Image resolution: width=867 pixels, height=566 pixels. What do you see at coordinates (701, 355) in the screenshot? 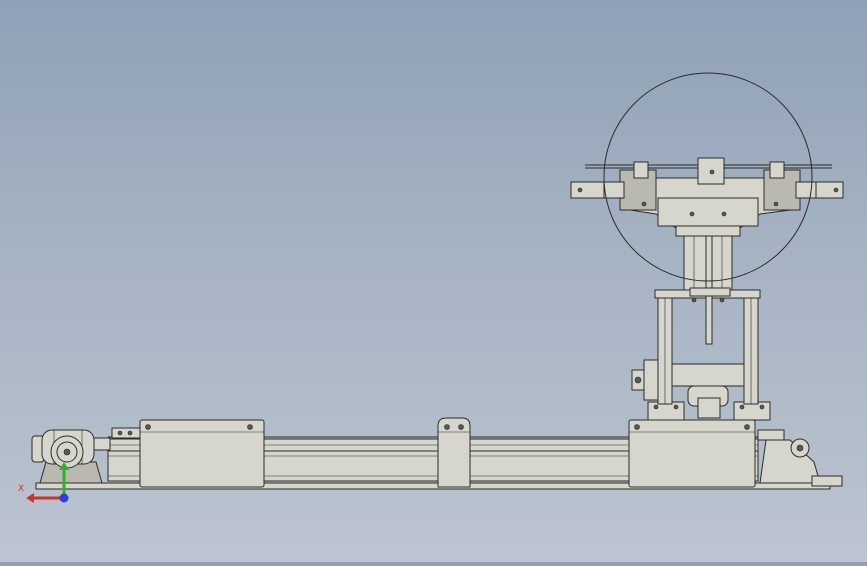
I see `lift-column` at bounding box center [701, 355].